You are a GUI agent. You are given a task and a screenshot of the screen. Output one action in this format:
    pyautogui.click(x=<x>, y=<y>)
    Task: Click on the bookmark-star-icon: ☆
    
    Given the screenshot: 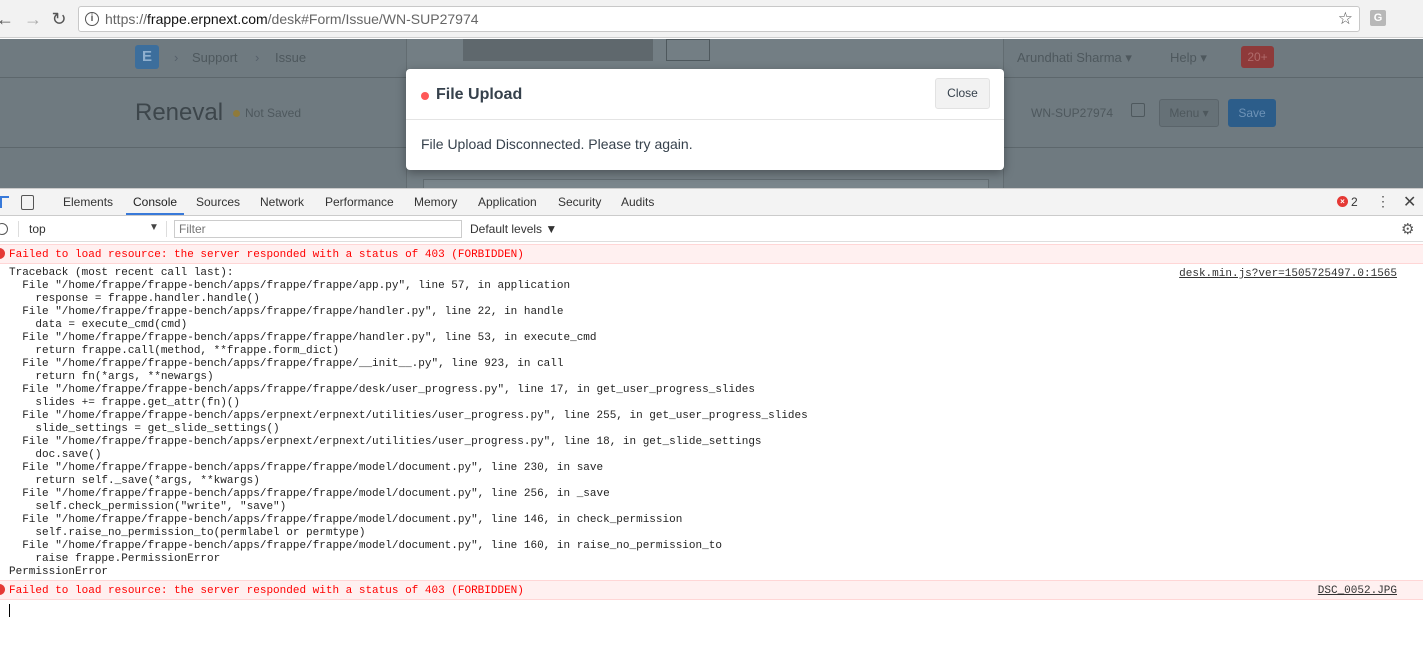 What is the action you would take?
    pyautogui.click(x=1345, y=19)
    